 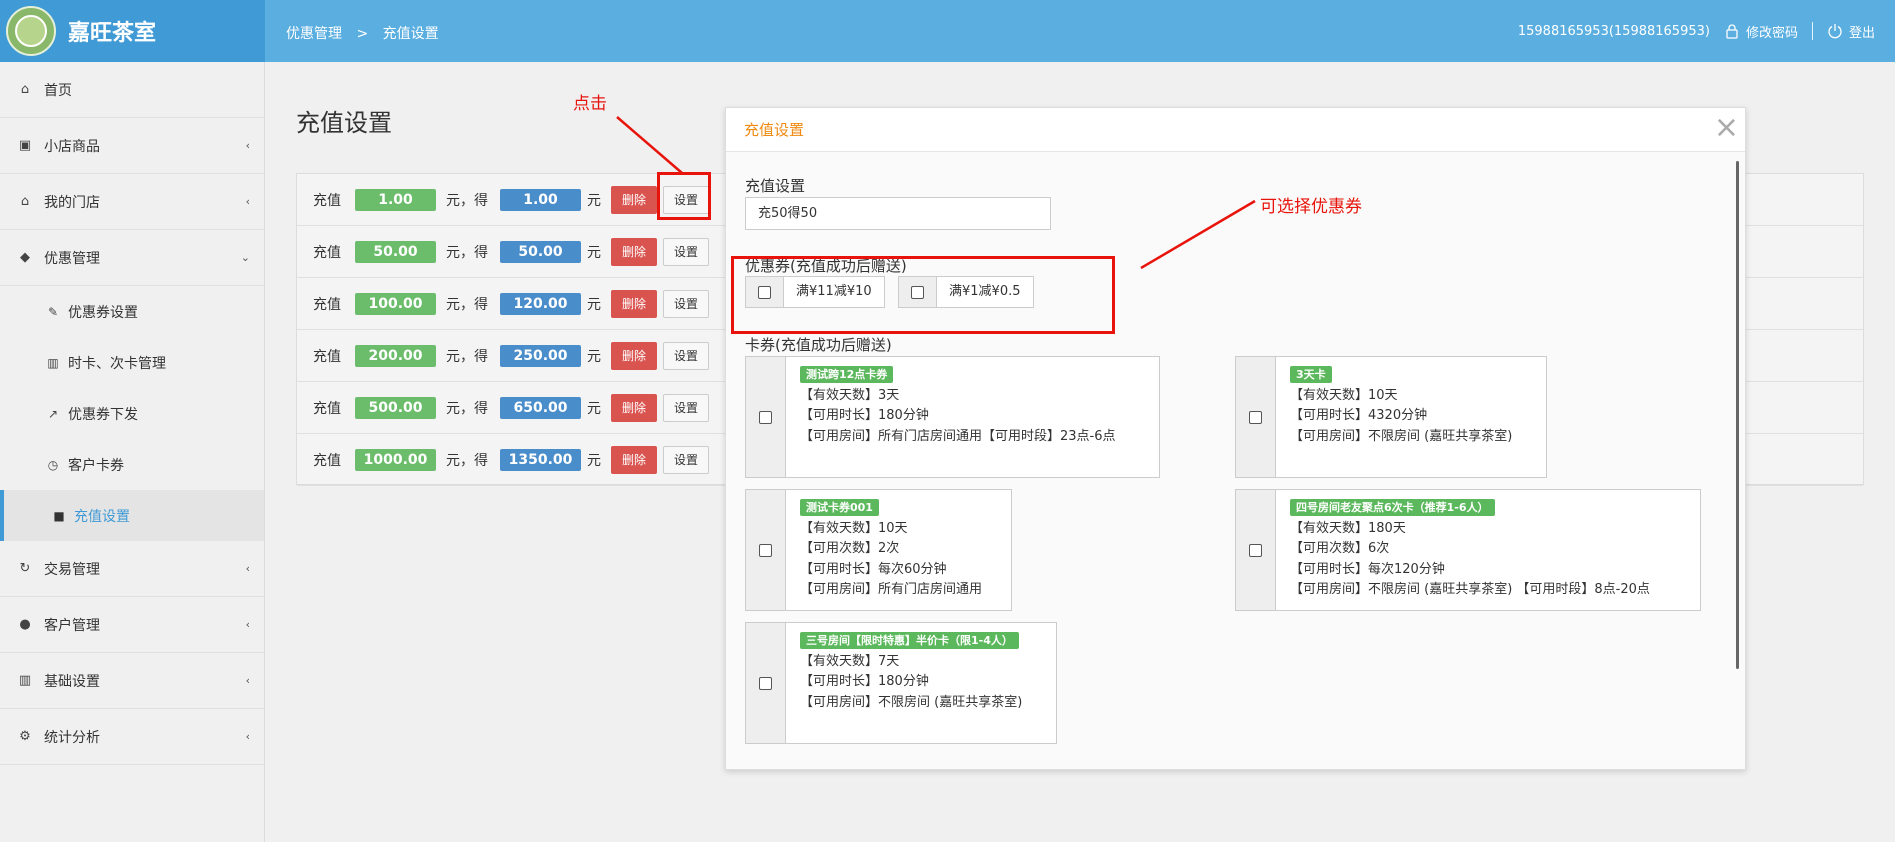 I want to click on breadcrumb-item: 充值设置, so click(x=410, y=34).